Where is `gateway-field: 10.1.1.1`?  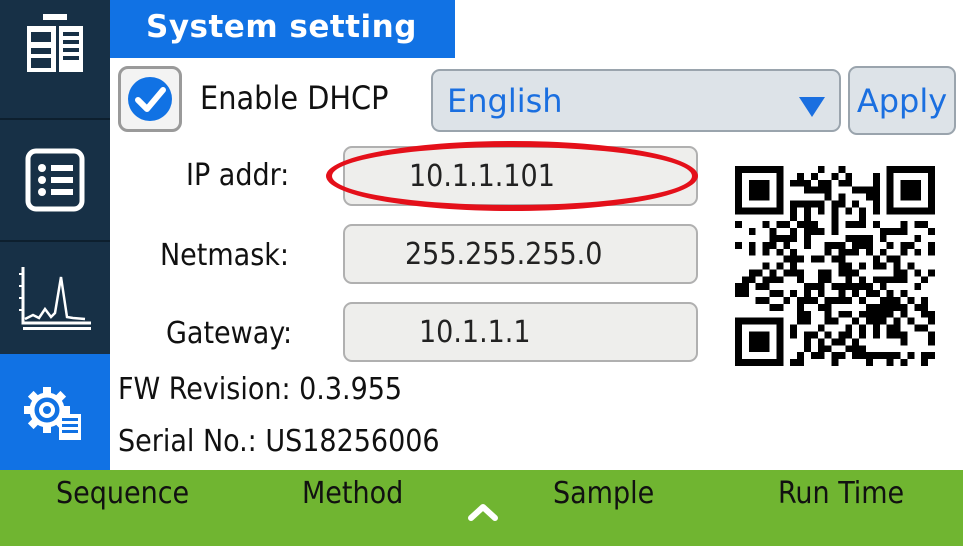
gateway-field: 10.1.1.1 is located at coordinates (520, 332).